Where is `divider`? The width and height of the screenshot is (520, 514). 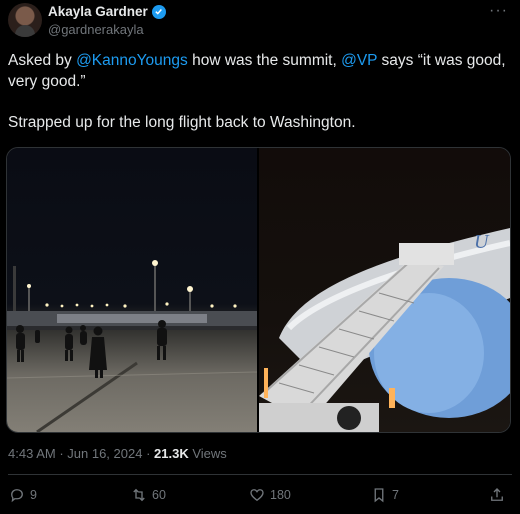
divider is located at coordinates (260, 474).